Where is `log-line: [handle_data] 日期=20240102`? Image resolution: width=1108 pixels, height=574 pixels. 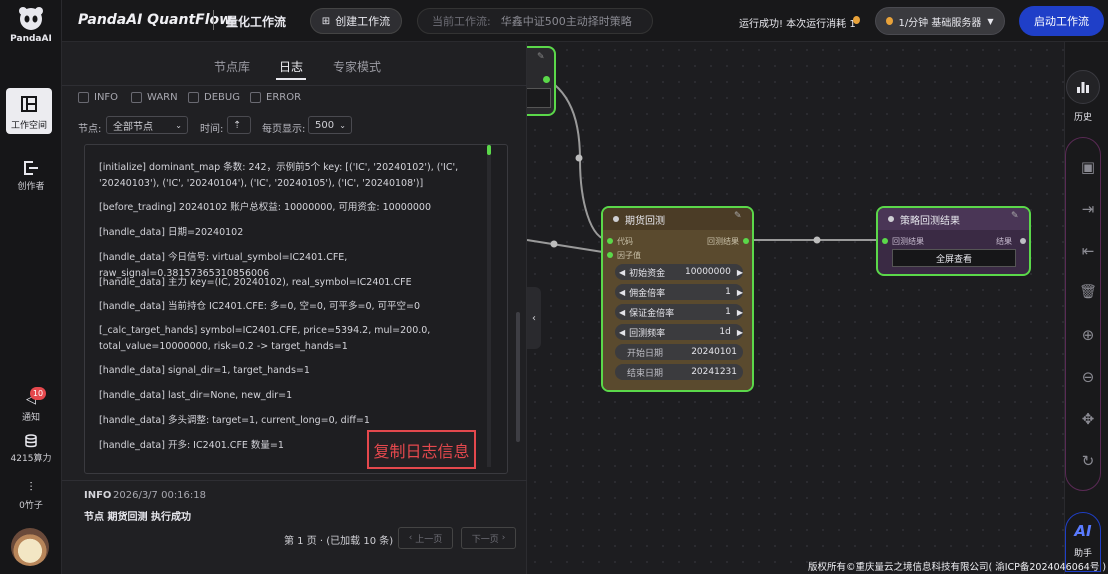 log-line: [handle_data] 日期=20240102 is located at coordinates (171, 232).